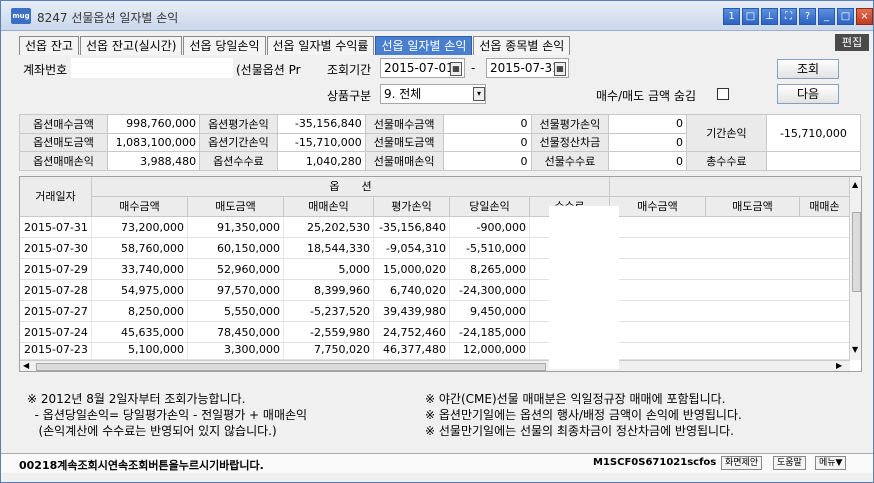 This screenshot has width=874, height=483. What do you see at coordinates (291, 367) in the screenshot?
I see `hscroll-thumb` at bounding box center [291, 367].